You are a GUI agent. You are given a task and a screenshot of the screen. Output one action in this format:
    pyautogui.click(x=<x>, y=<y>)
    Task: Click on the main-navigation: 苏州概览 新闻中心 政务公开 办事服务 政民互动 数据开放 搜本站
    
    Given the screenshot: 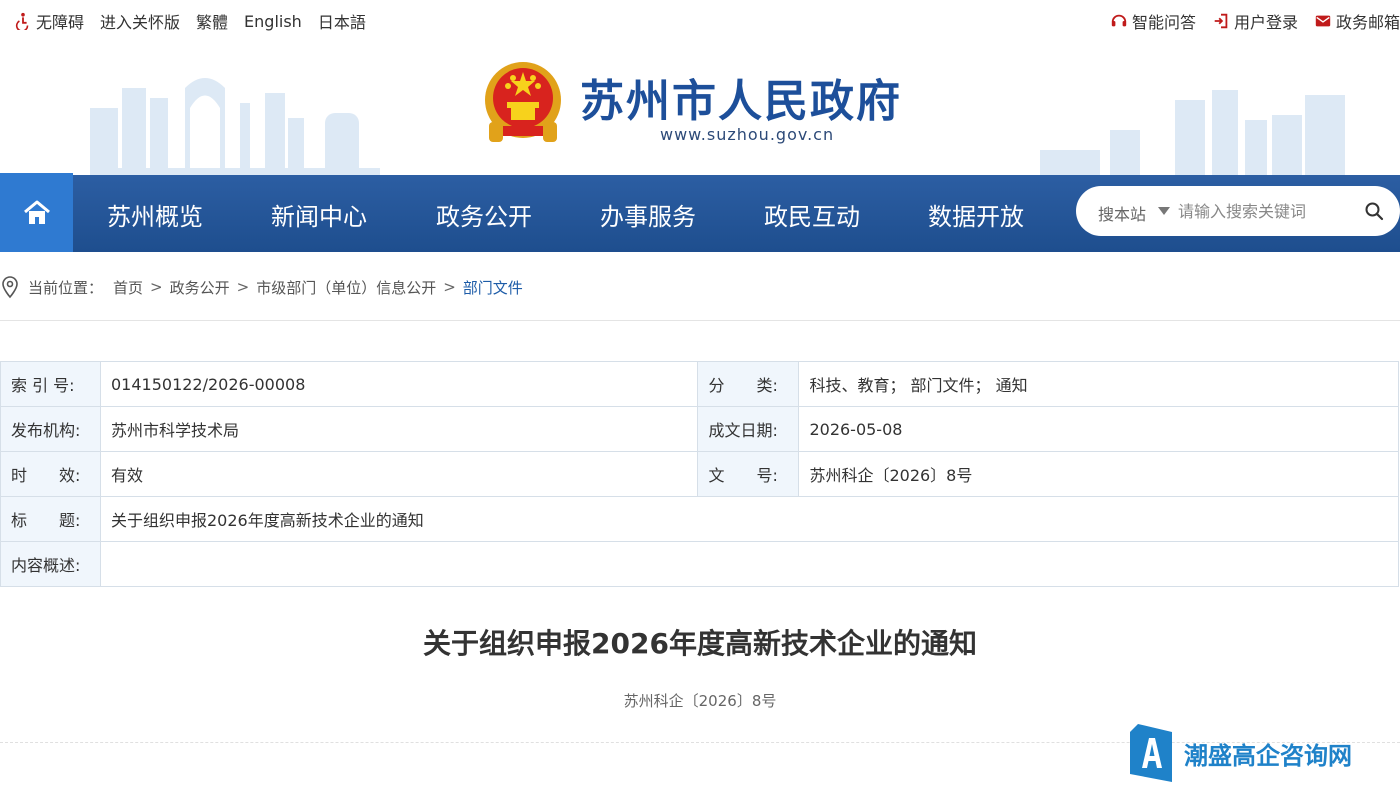 What is the action you would take?
    pyautogui.click(x=700, y=212)
    